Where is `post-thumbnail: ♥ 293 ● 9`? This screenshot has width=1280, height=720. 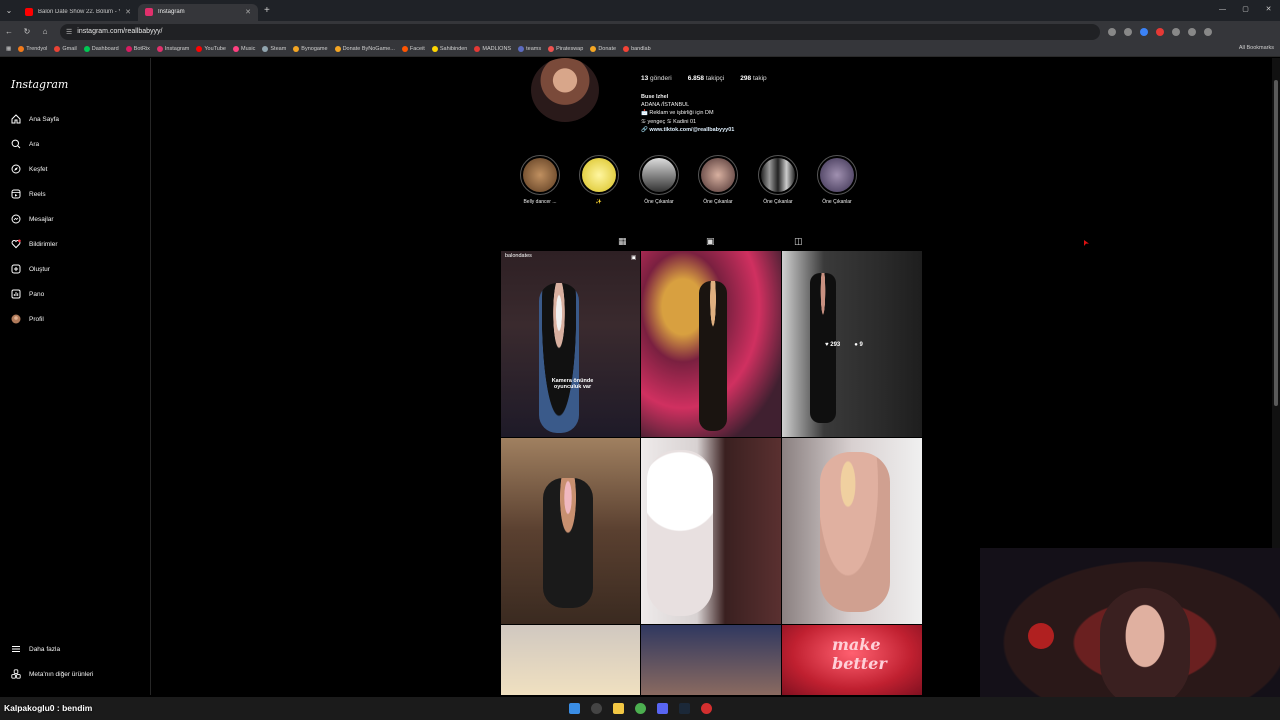
post-thumbnail: ♥ 293 ● 9 is located at coordinates (852, 344).